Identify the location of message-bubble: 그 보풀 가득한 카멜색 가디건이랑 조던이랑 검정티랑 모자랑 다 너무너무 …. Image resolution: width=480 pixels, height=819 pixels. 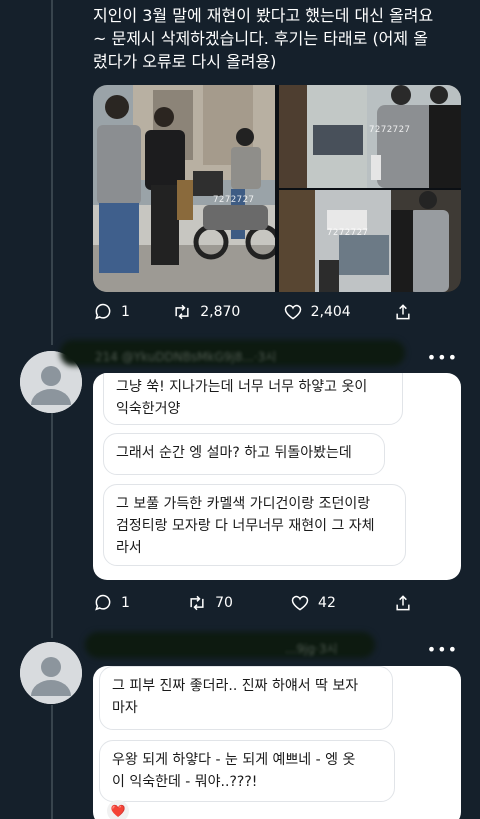
(254, 525).